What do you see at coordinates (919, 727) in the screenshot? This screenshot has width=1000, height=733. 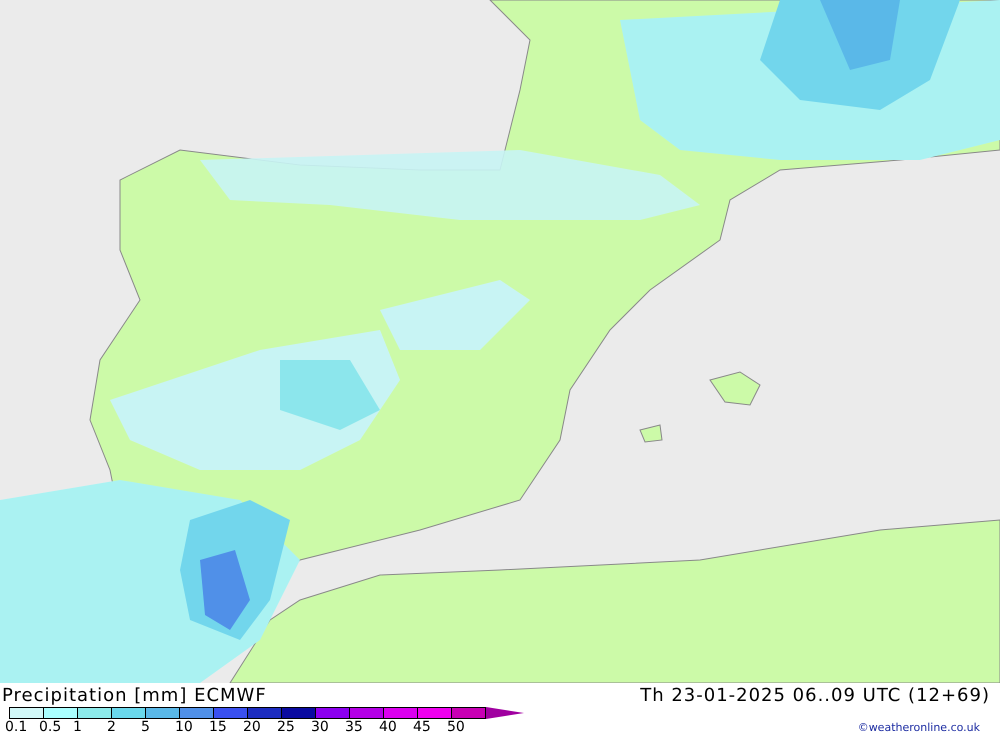 I see `credit-link: ©weatheronline.co.uk` at bounding box center [919, 727].